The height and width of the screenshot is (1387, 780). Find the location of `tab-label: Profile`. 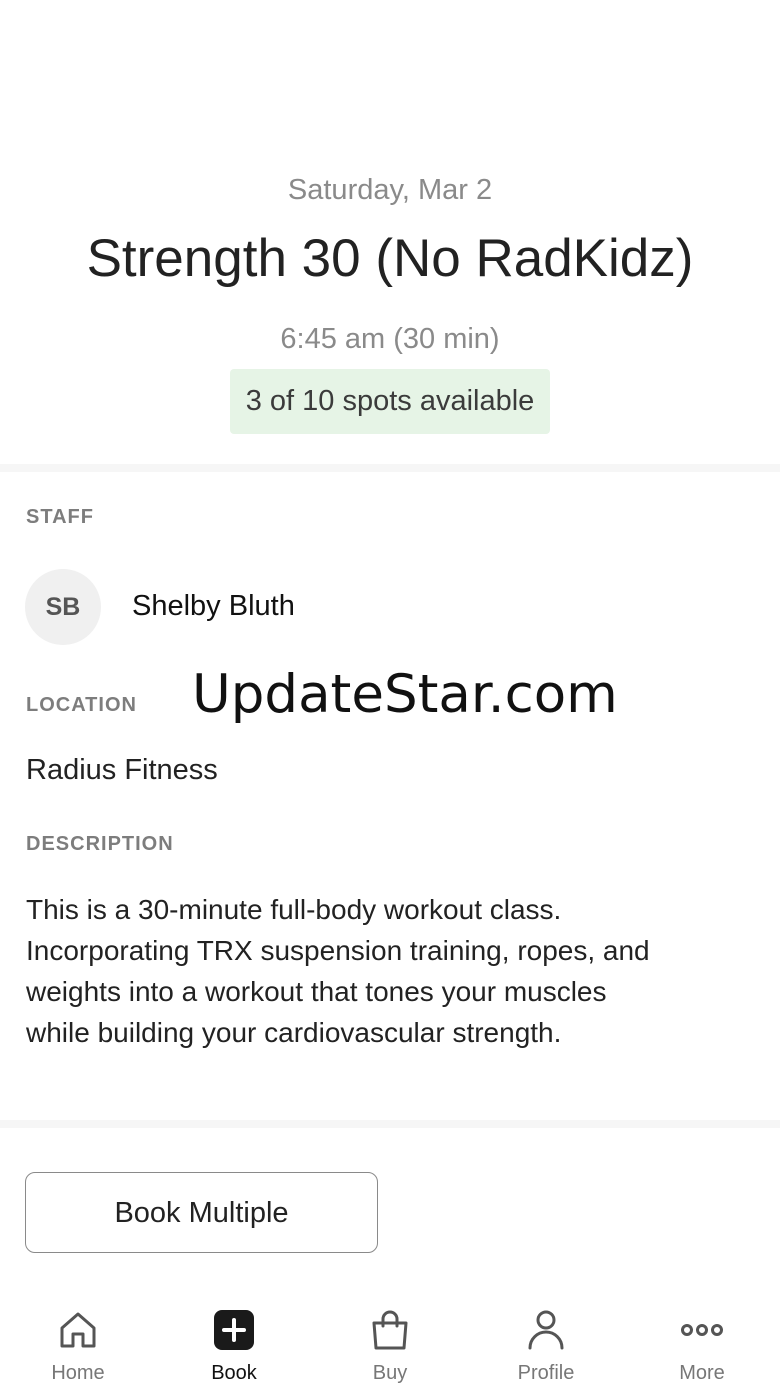

tab-label: Profile is located at coordinates (546, 1373).